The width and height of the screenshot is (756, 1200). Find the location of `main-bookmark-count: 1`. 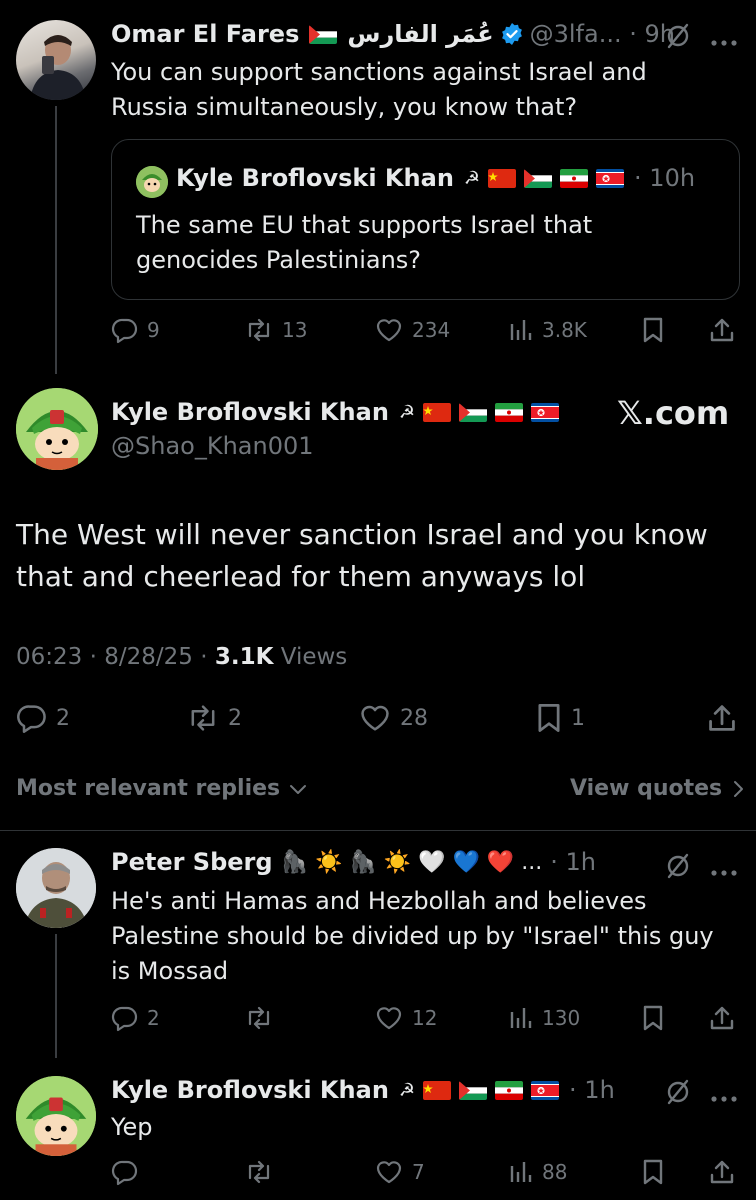

main-bookmark-count: 1 is located at coordinates (578, 718).